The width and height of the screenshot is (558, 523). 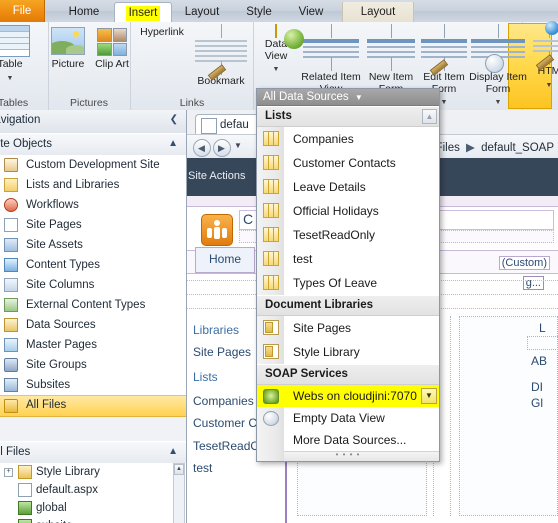 I want to click on ribbon-button-table: Table ▼, so click(x=18, y=54).